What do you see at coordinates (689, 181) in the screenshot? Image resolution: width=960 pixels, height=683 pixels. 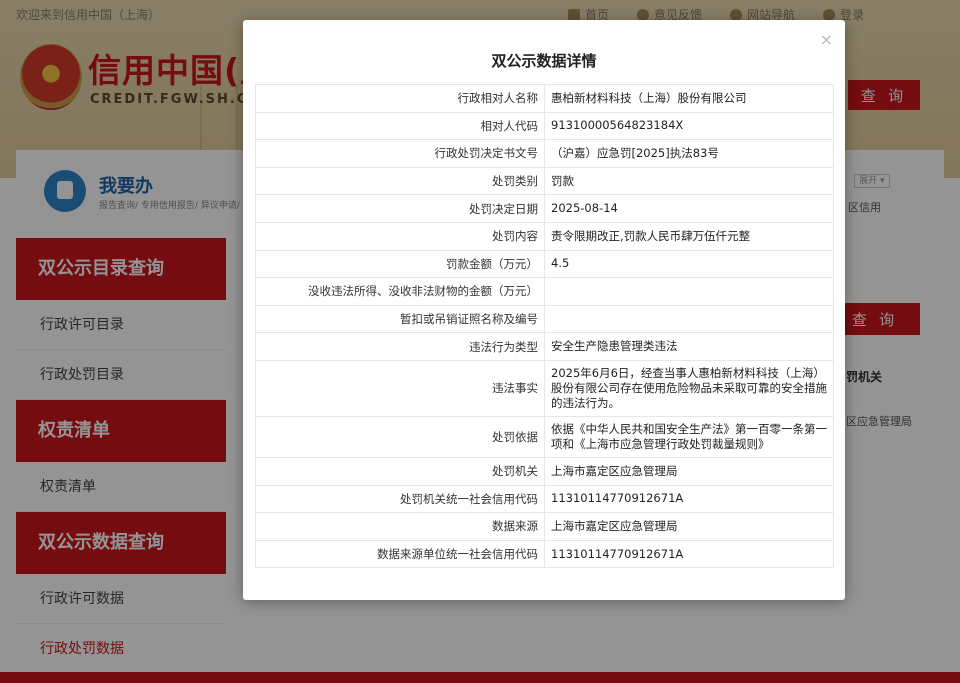 I see `field-value: 罚款` at bounding box center [689, 181].